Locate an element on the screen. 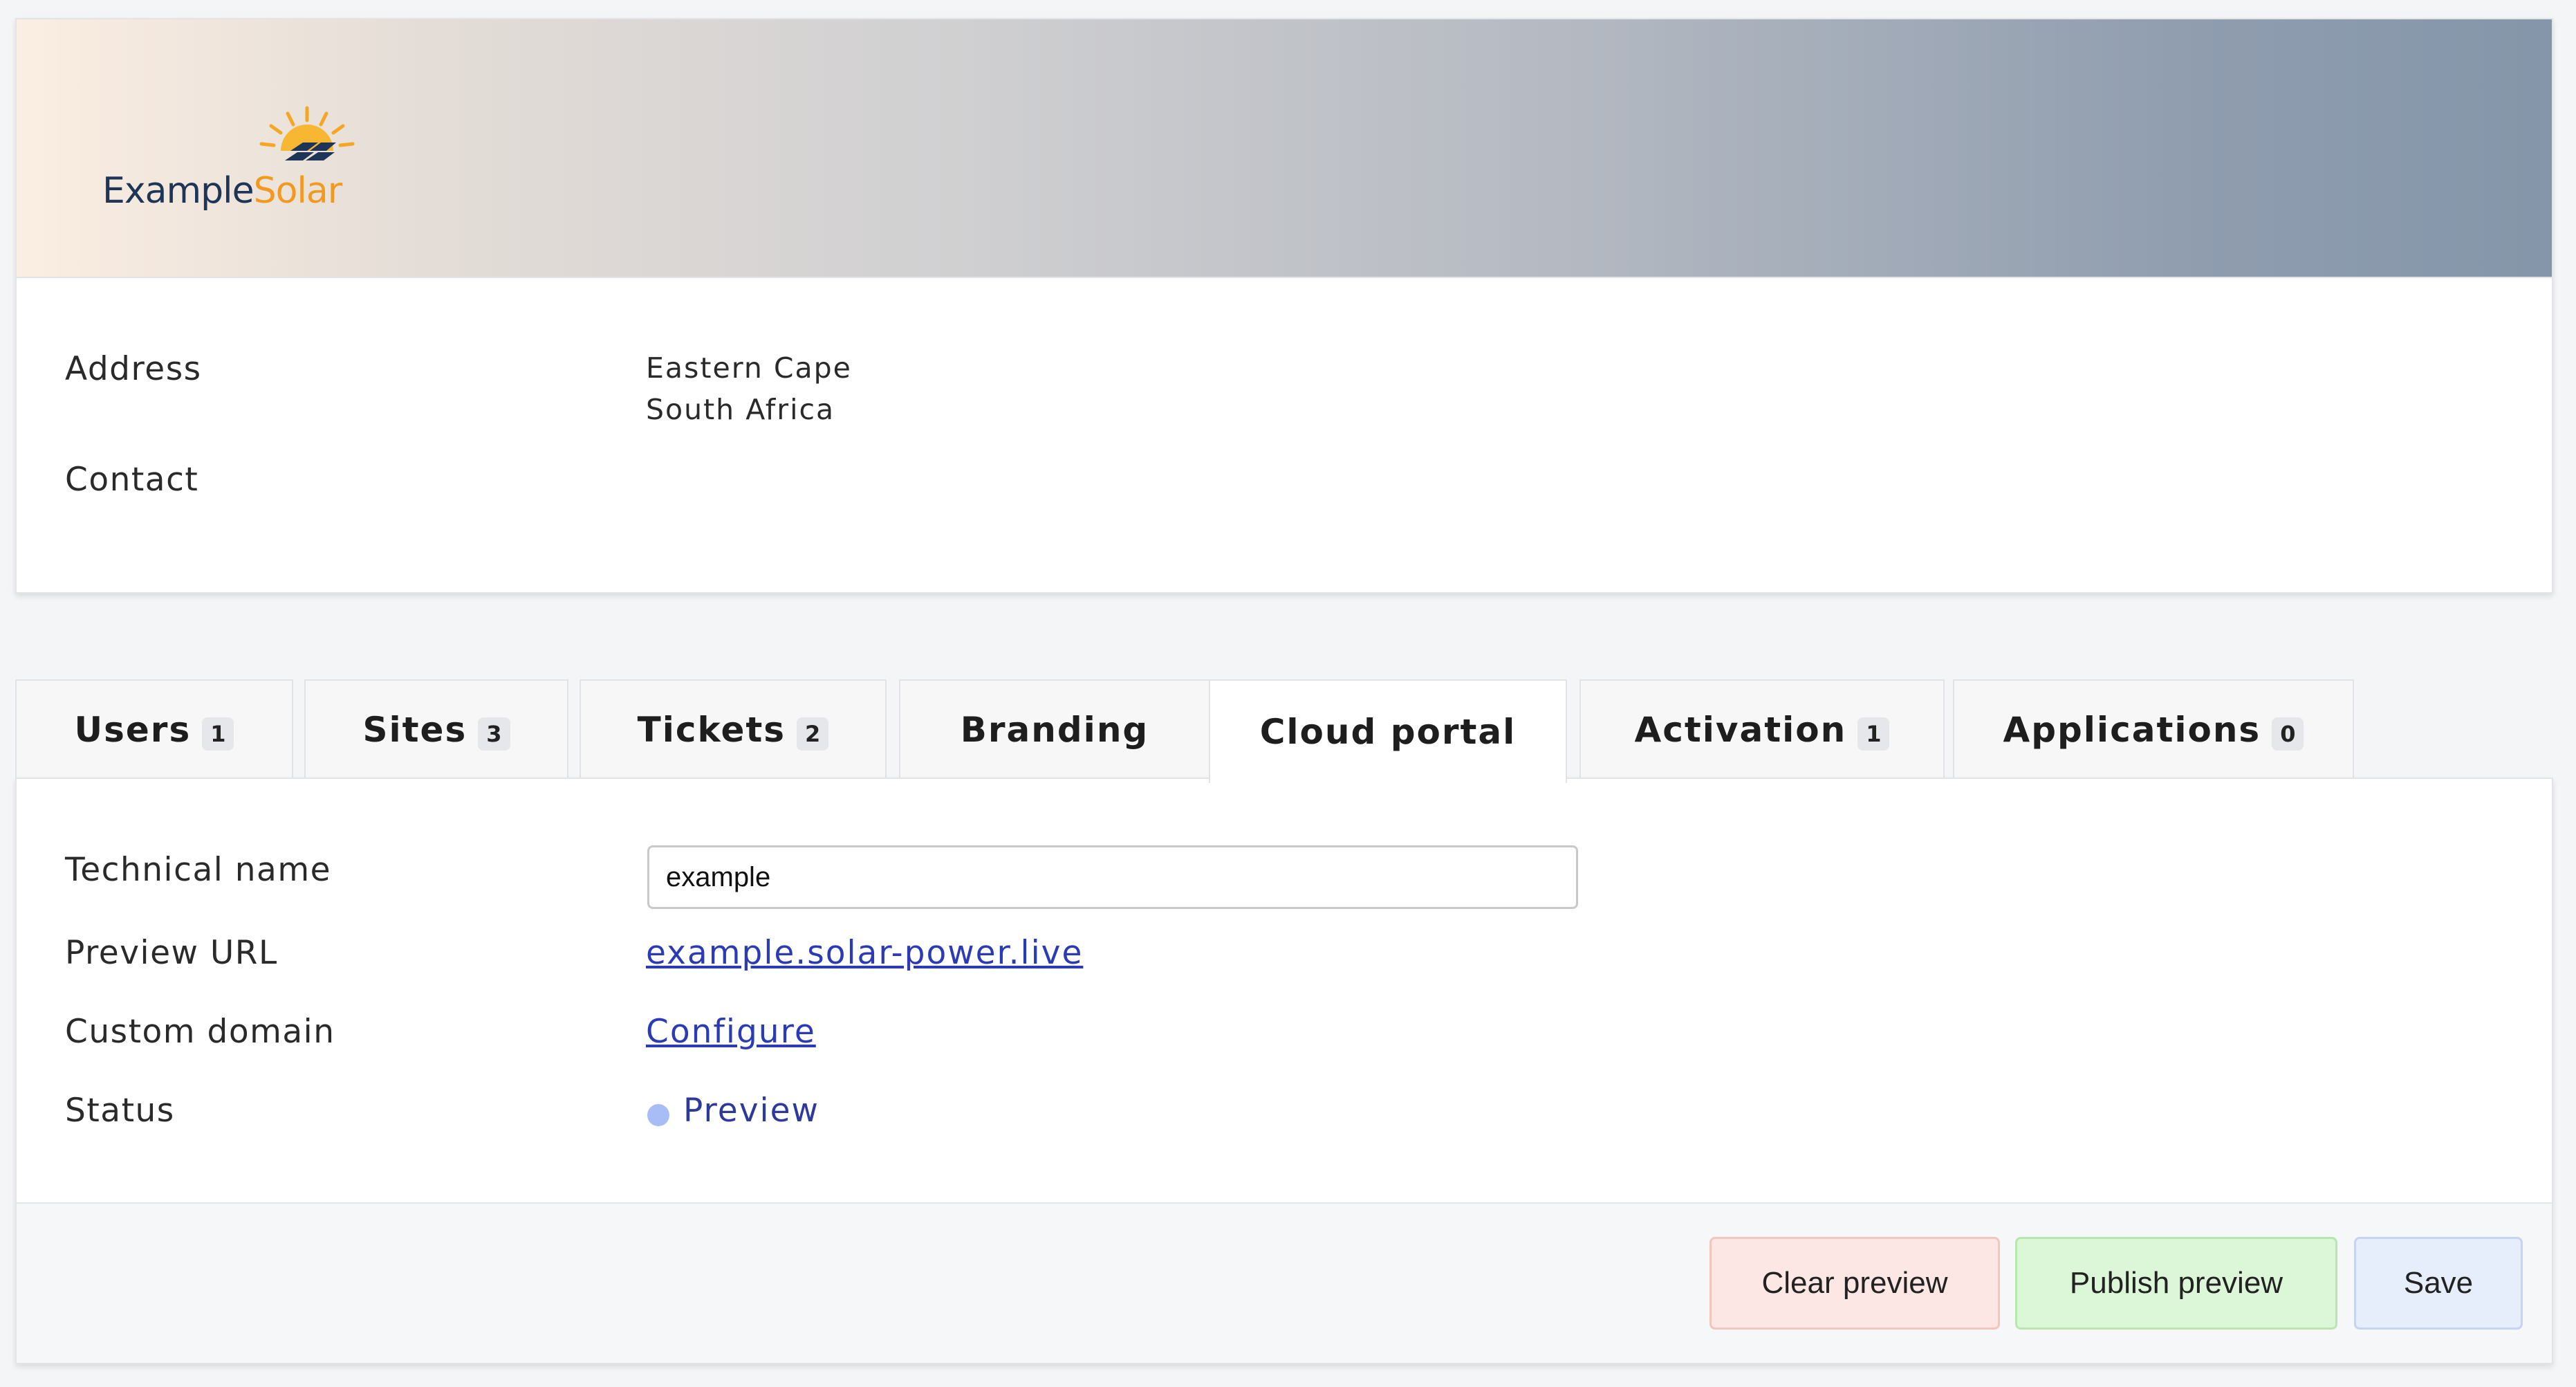  address-line-1: Eastern Cape is located at coordinates (749, 368).